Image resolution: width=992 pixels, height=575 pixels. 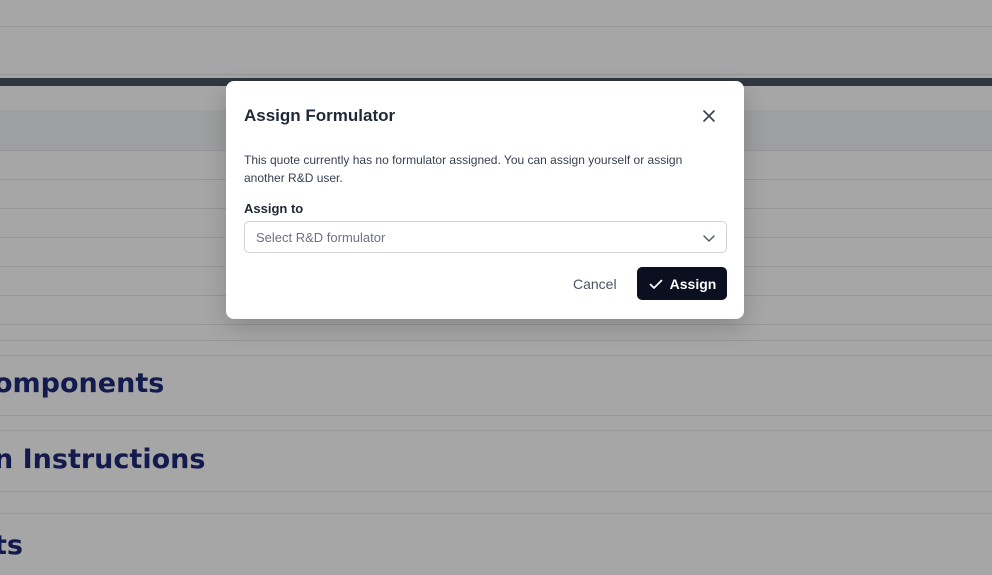 I want to click on formulator-select: Select R&D formulator, so click(x=485, y=237).